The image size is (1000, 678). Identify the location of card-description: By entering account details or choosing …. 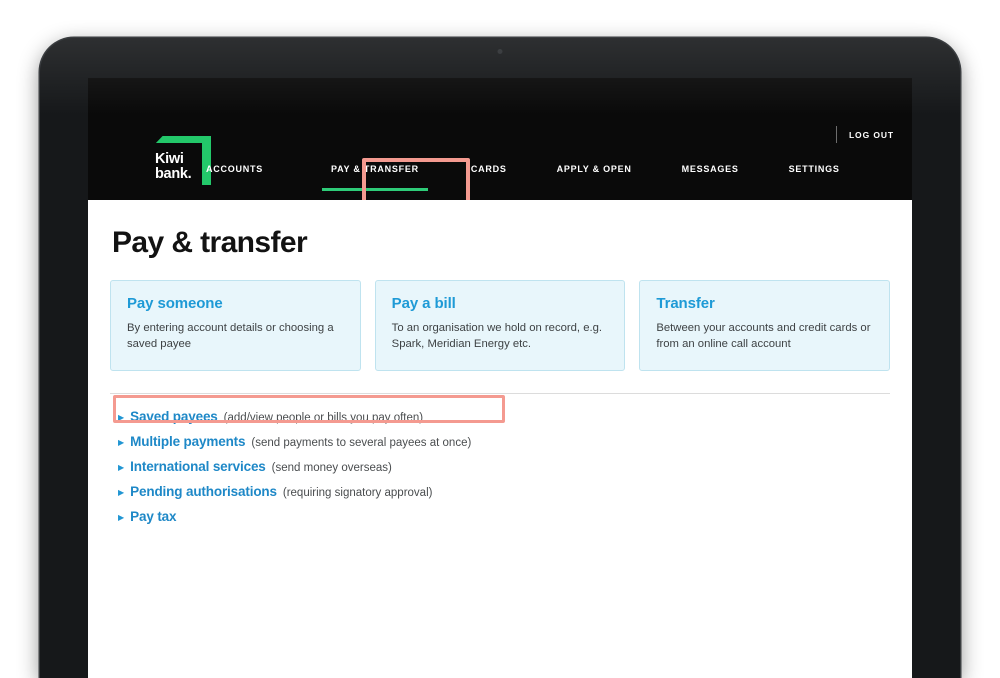
(230, 336).